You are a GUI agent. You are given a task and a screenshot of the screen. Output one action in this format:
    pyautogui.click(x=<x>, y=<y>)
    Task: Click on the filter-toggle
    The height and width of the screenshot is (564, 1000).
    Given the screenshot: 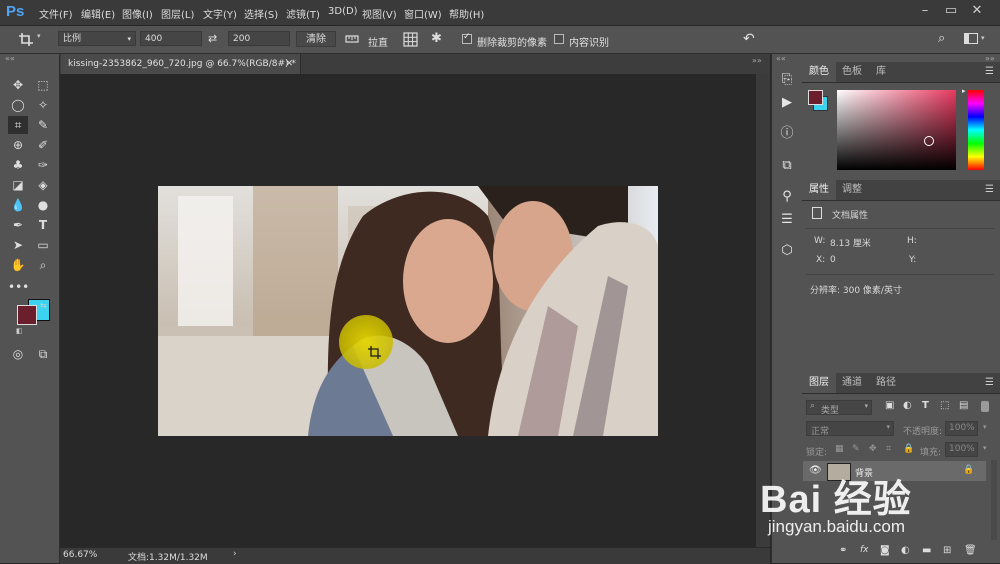 What is the action you would take?
    pyautogui.click(x=985, y=406)
    